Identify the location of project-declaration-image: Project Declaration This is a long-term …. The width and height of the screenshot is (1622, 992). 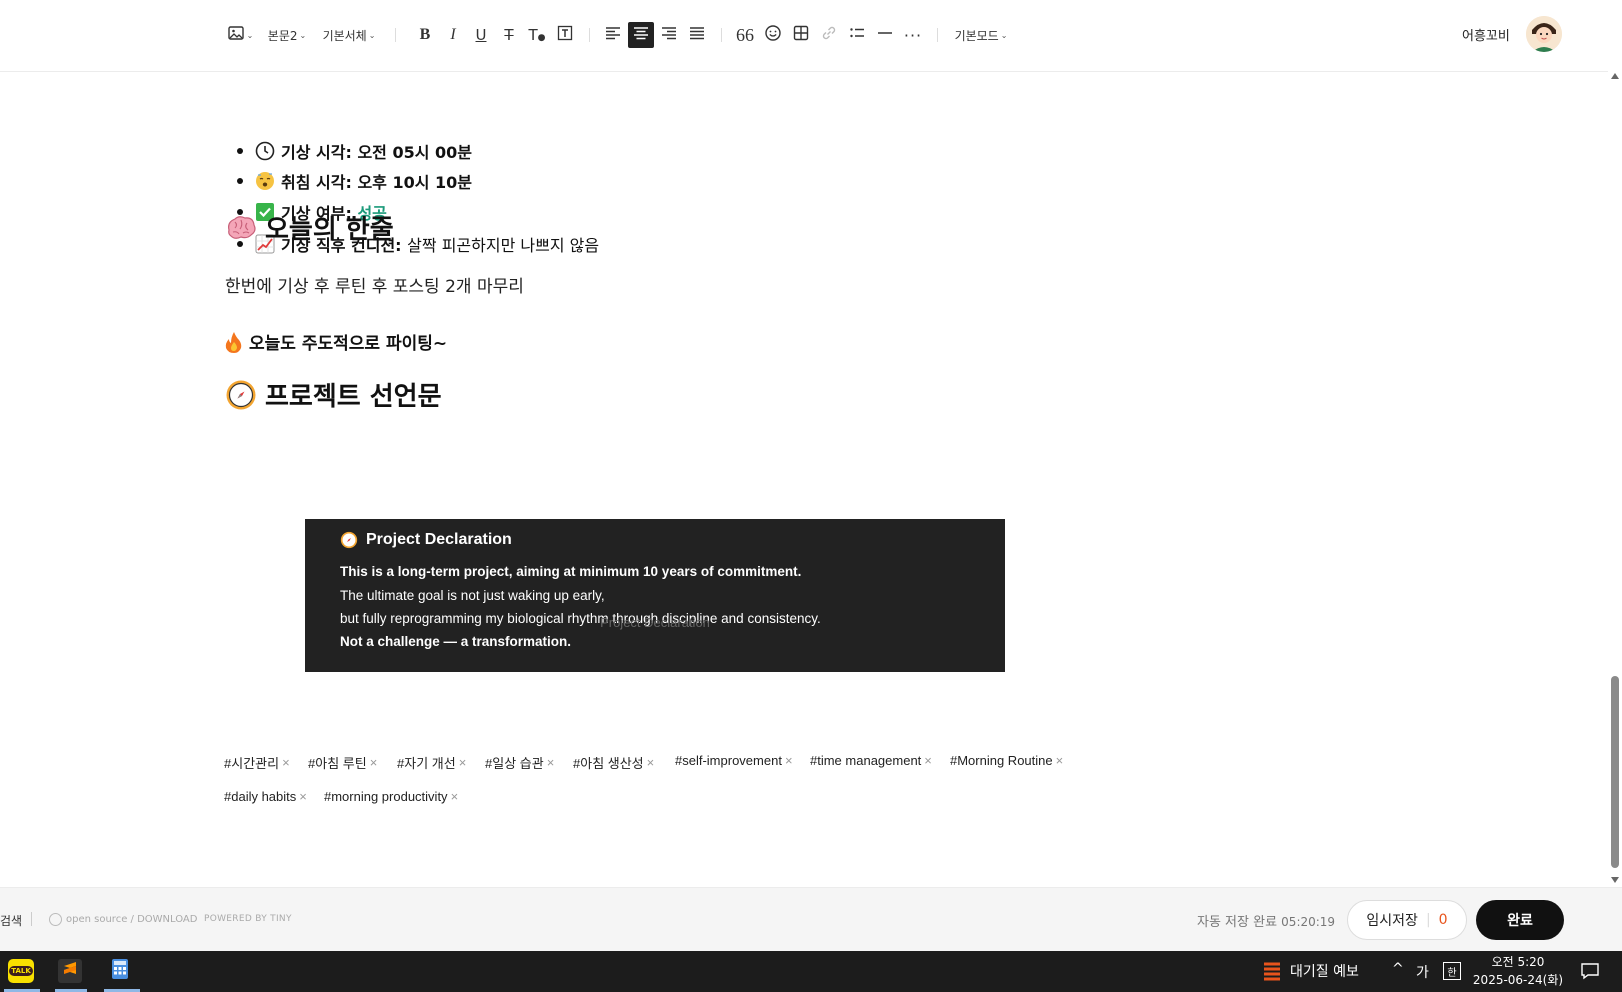
(655, 595).